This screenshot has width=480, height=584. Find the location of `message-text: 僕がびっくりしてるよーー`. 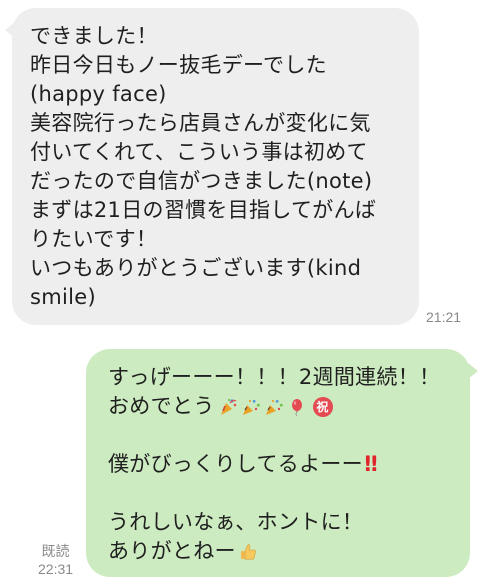

message-text: 僕がびっくりしてるよーー is located at coordinates (235, 464).